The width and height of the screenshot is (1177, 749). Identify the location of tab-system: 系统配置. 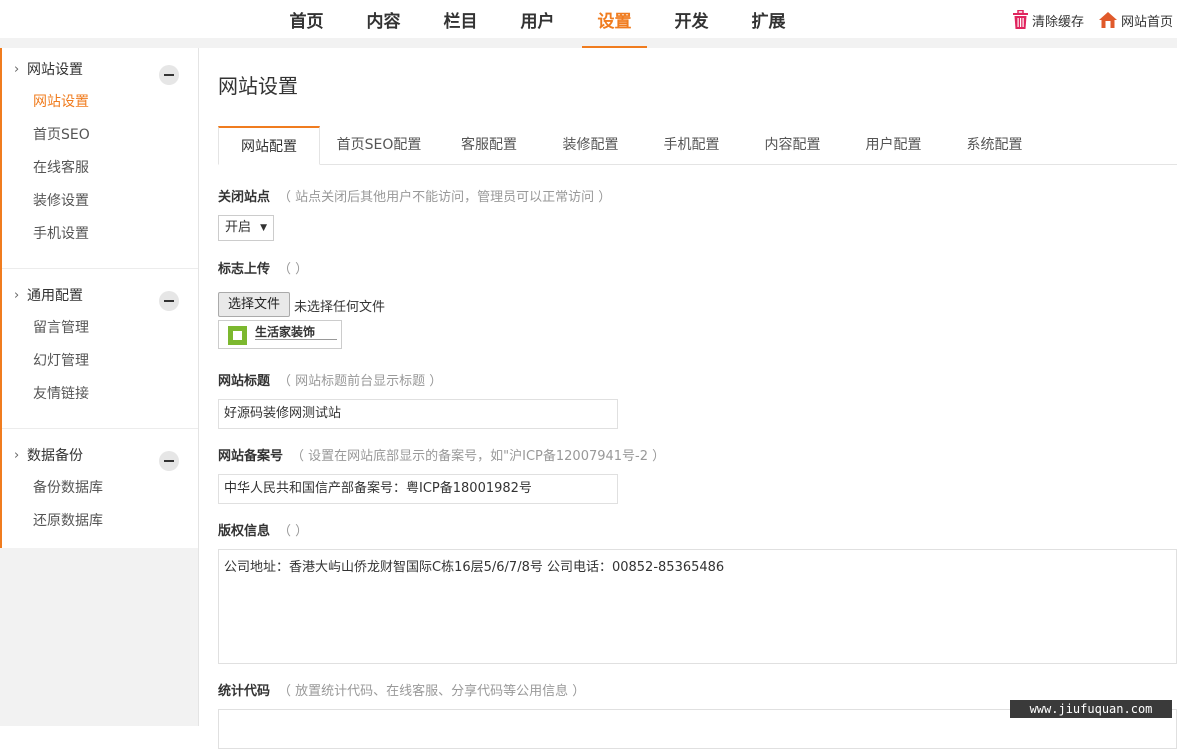
(994, 145).